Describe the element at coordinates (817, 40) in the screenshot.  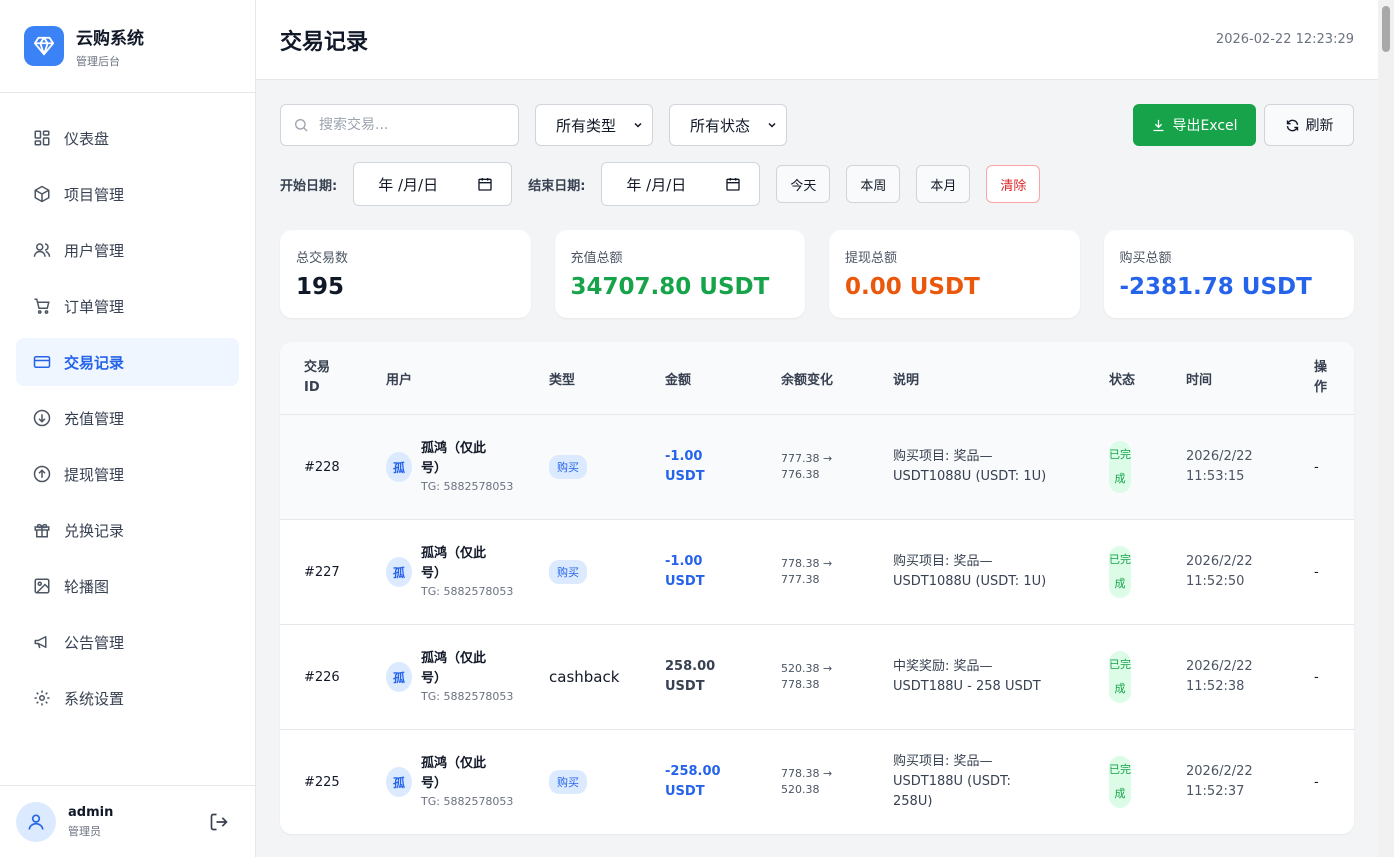
I see `page-header: 交易记录 2026-02-22 12:23:29` at that location.